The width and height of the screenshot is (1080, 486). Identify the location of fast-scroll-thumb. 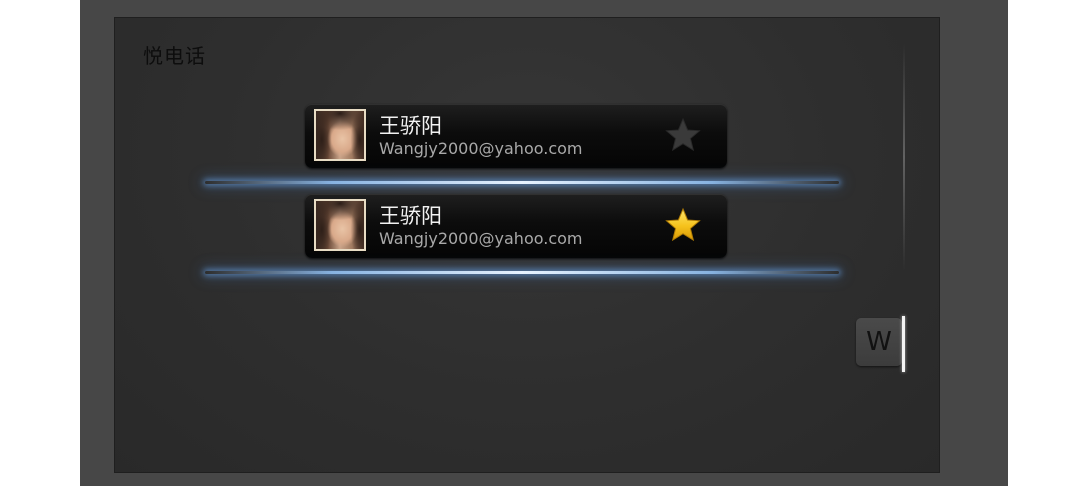
(903, 344).